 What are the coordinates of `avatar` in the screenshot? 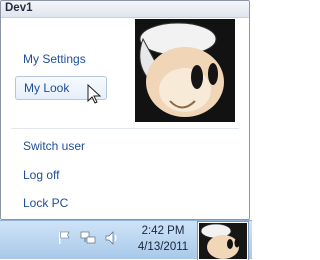 It's located at (185, 70).